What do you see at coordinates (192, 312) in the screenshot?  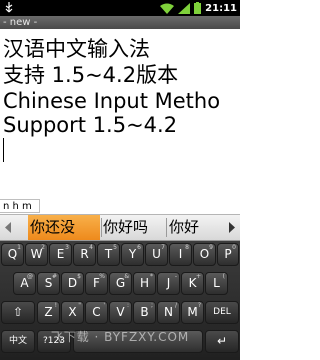 I see `key-m: M?` at bounding box center [192, 312].